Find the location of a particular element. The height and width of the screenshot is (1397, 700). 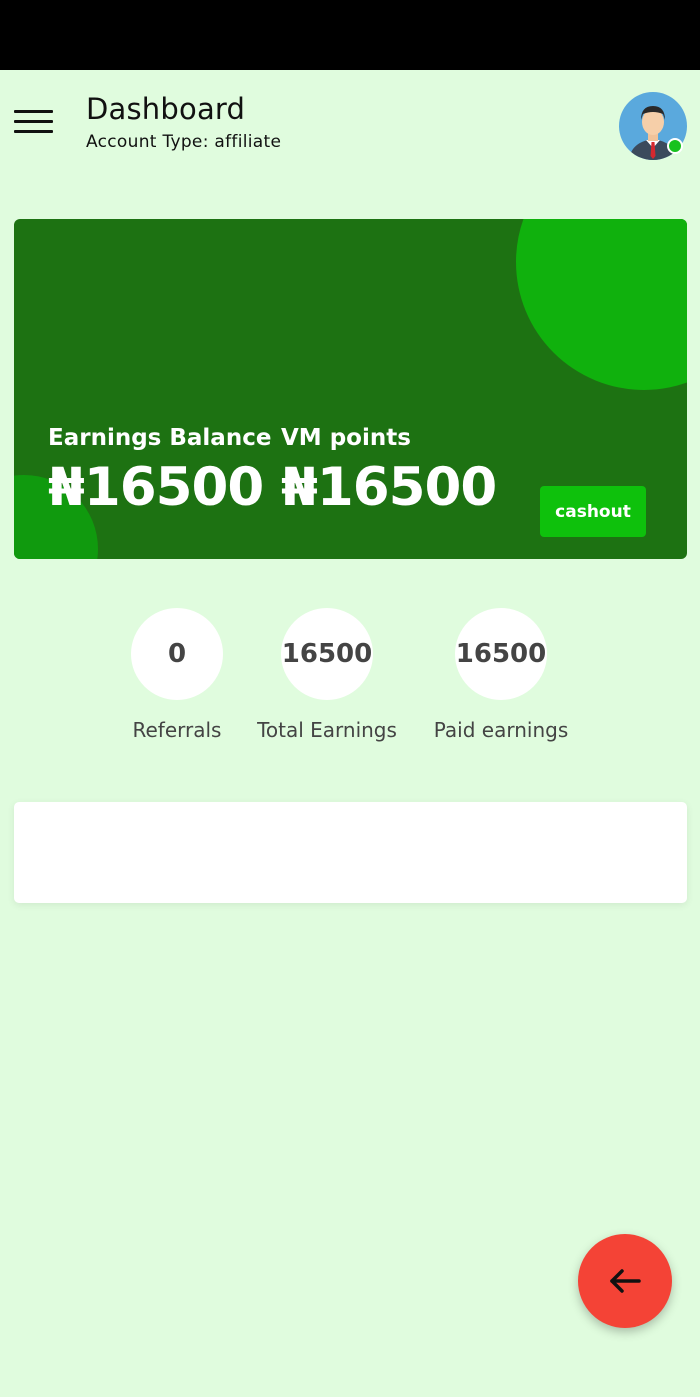

stat-label: Total Earnings is located at coordinates (327, 730).